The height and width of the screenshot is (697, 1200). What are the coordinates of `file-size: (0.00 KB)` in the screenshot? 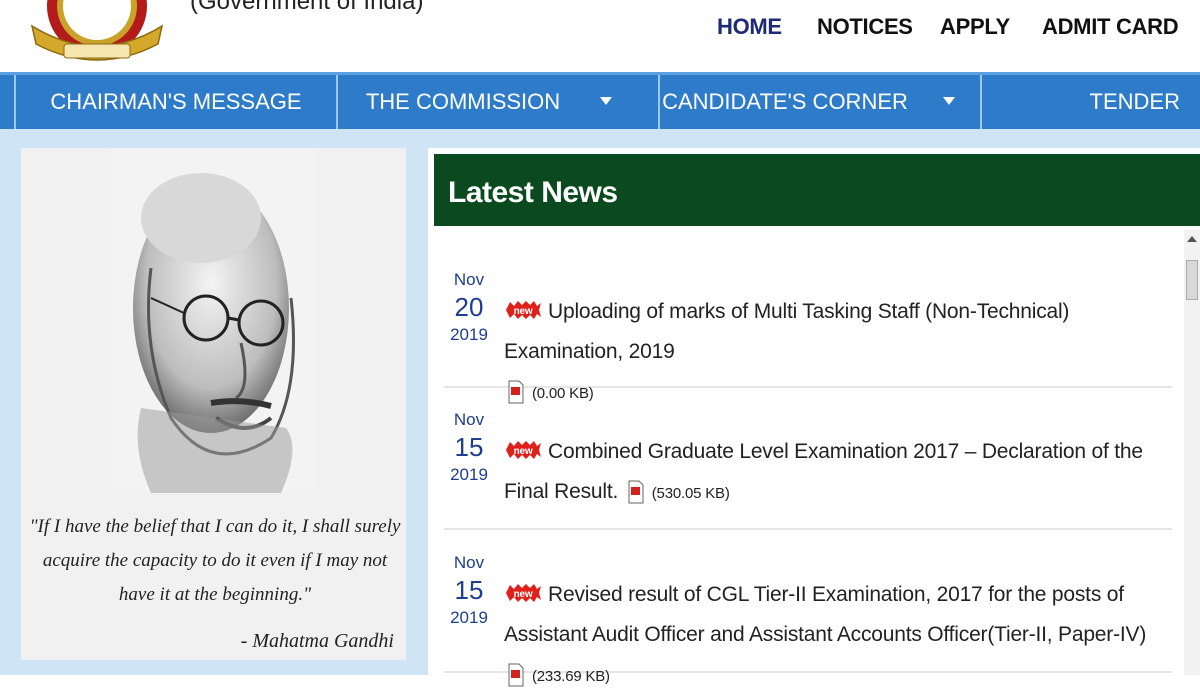 It's located at (563, 393).